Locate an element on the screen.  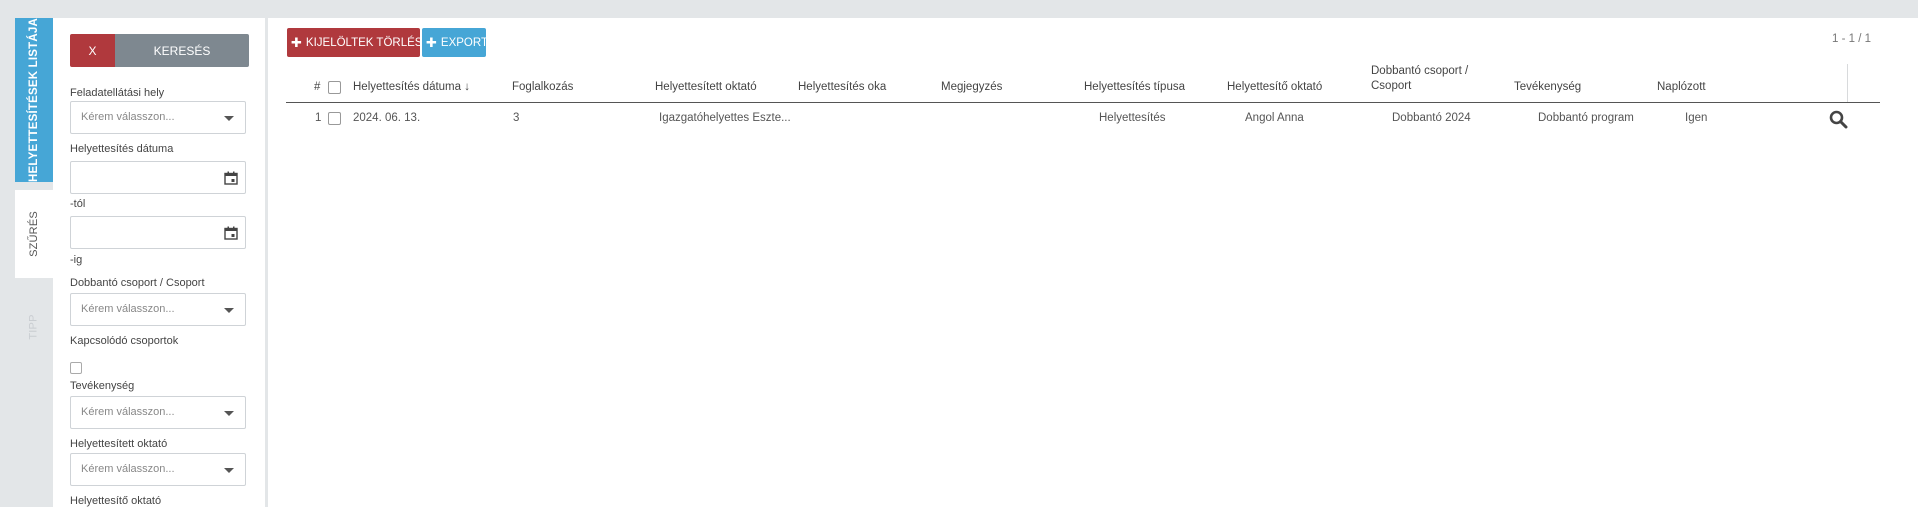
select-all-checkbox is located at coordinates (334, 87).